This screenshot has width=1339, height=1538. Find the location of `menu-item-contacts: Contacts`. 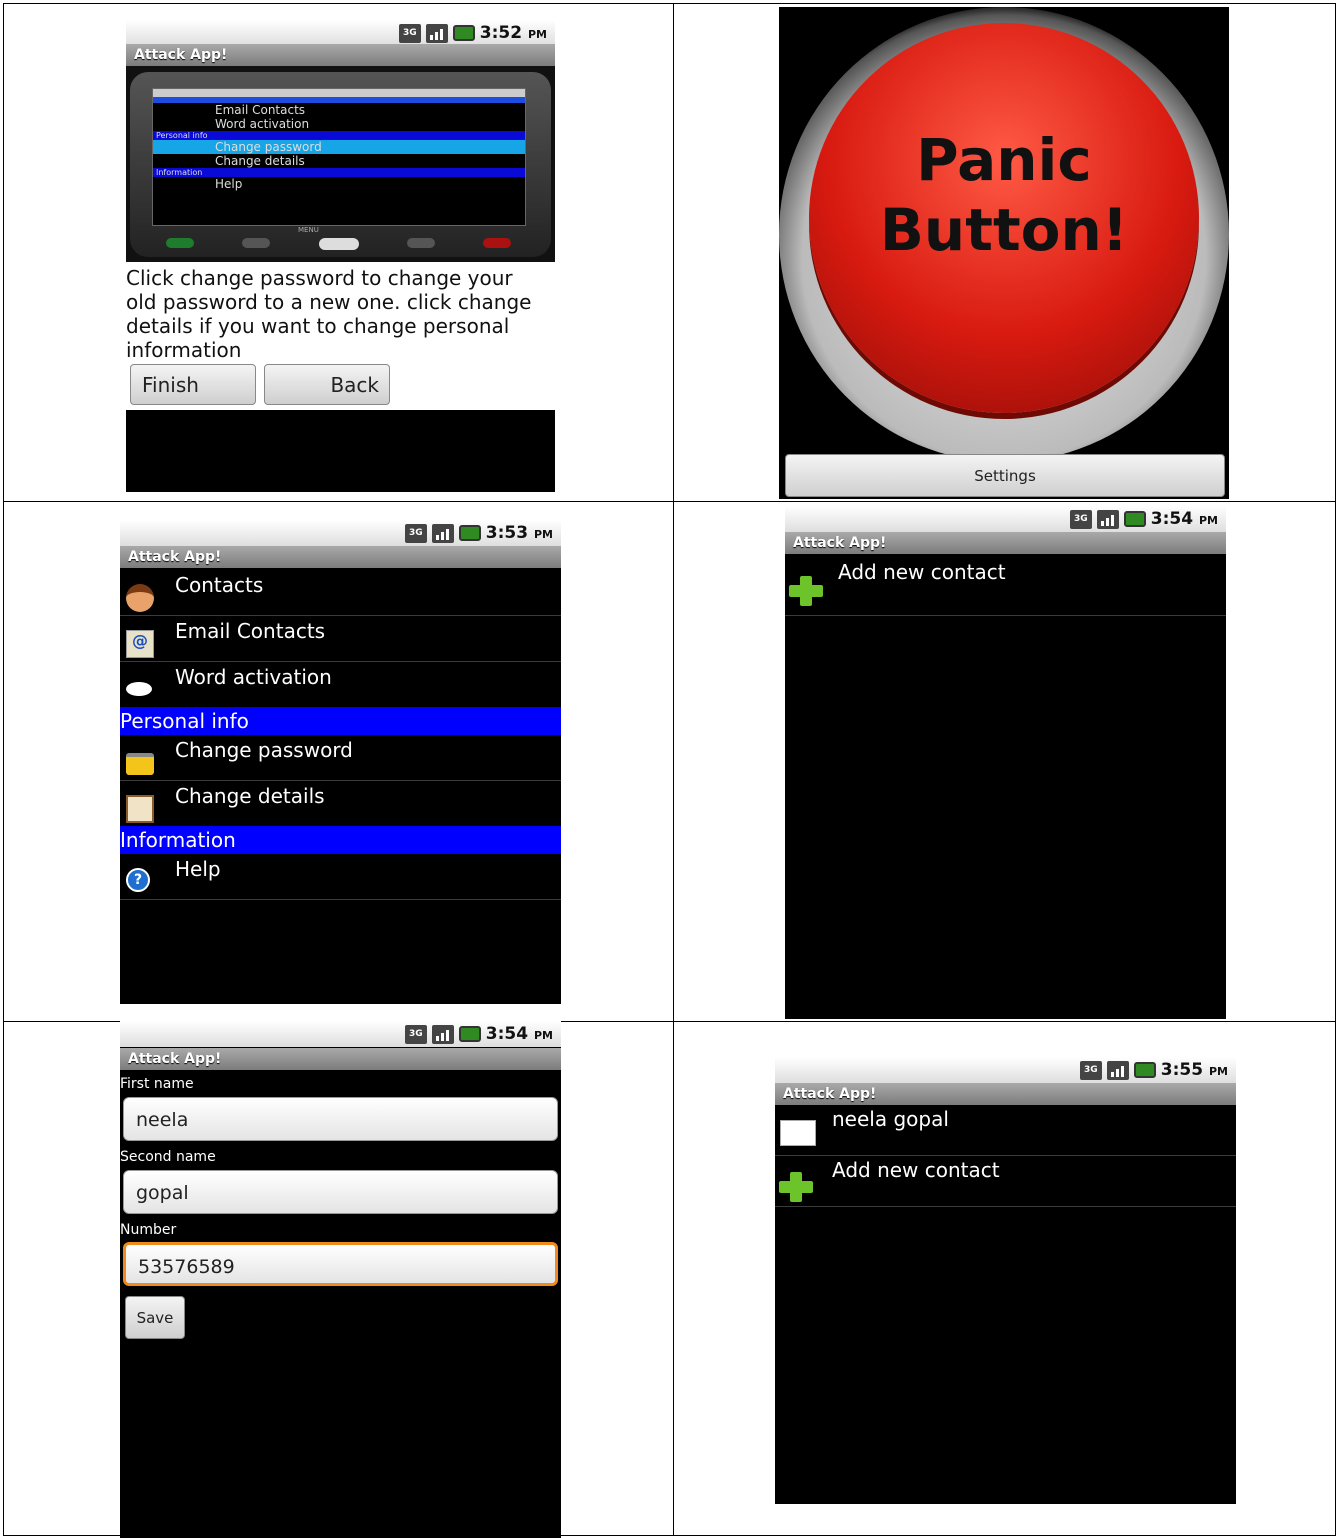

menu-item-contacts: Contacts is located at coordinates (340, 593).